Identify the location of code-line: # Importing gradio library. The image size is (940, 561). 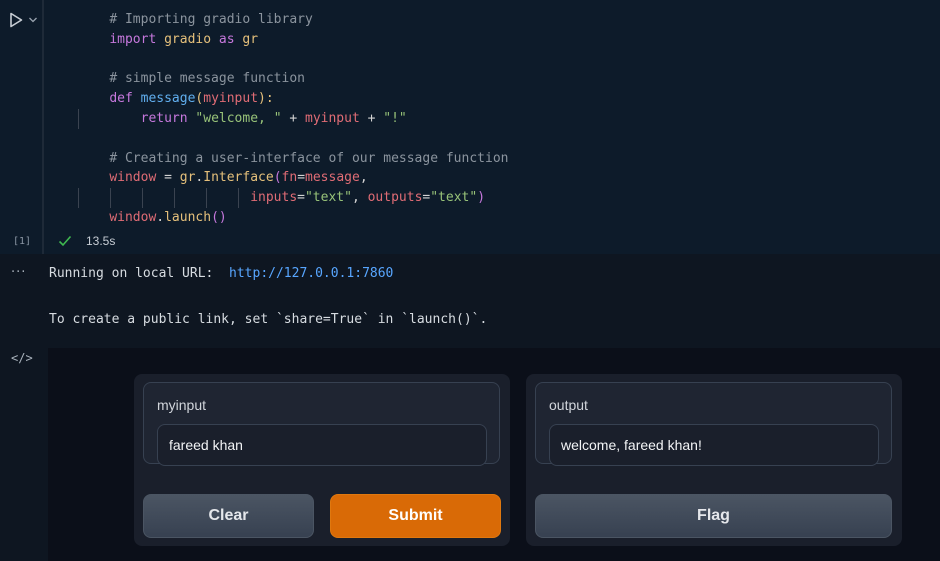
(293, 20).